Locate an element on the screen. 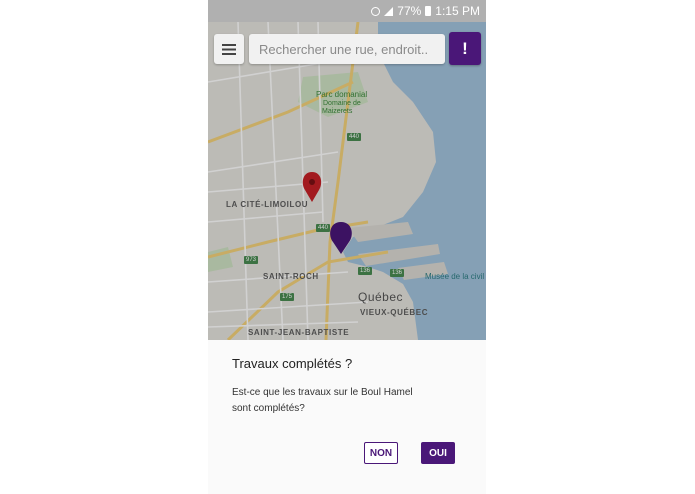 Image resolution: width=695 pixels, height=494 pixels. battery-percent: 77% is located at coordinates (409, 11).